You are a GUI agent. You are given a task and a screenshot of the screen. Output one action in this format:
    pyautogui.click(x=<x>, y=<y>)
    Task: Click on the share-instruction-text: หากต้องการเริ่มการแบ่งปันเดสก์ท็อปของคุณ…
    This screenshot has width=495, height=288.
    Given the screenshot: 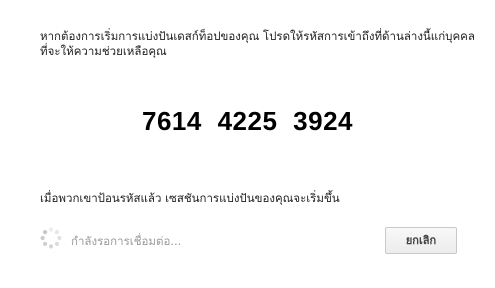 What is the action you would take?
    pyautogui.click(x=257, y=43)
    